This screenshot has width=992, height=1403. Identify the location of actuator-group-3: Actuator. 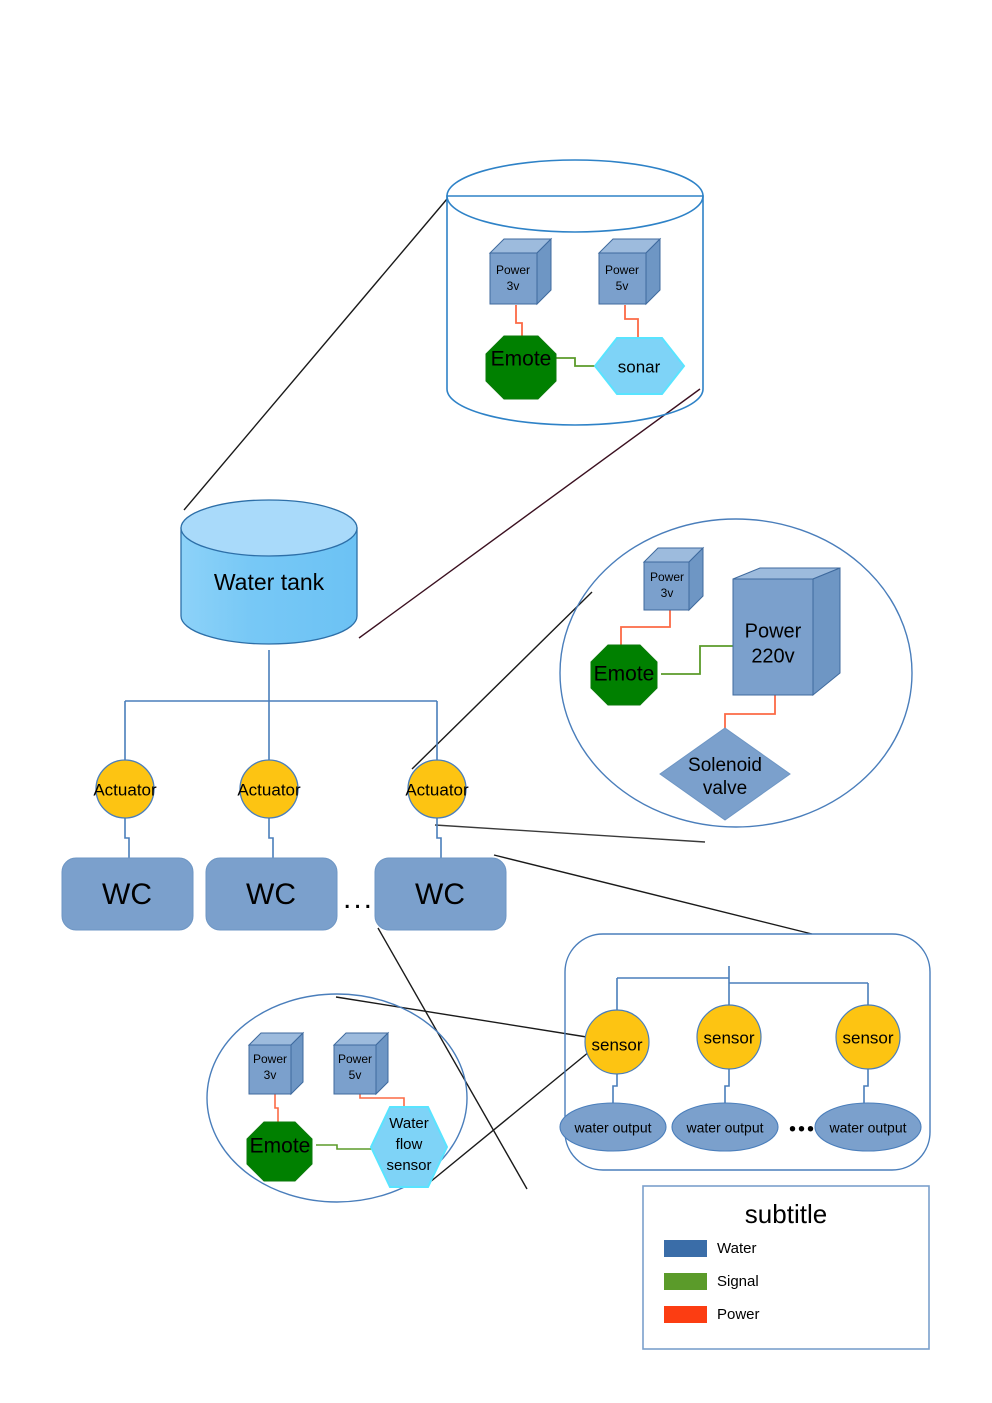
(437, 789).